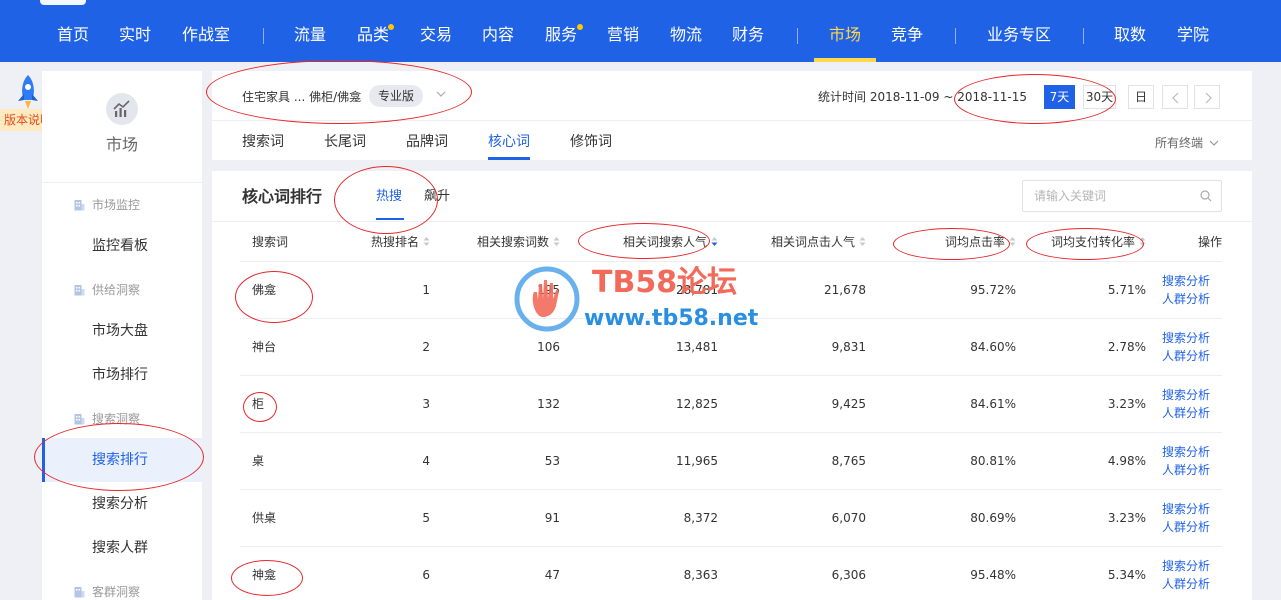  Describe the element at coordinates (498, 35) in the screenshot. I see `nav-item-content: 内容` at that location.